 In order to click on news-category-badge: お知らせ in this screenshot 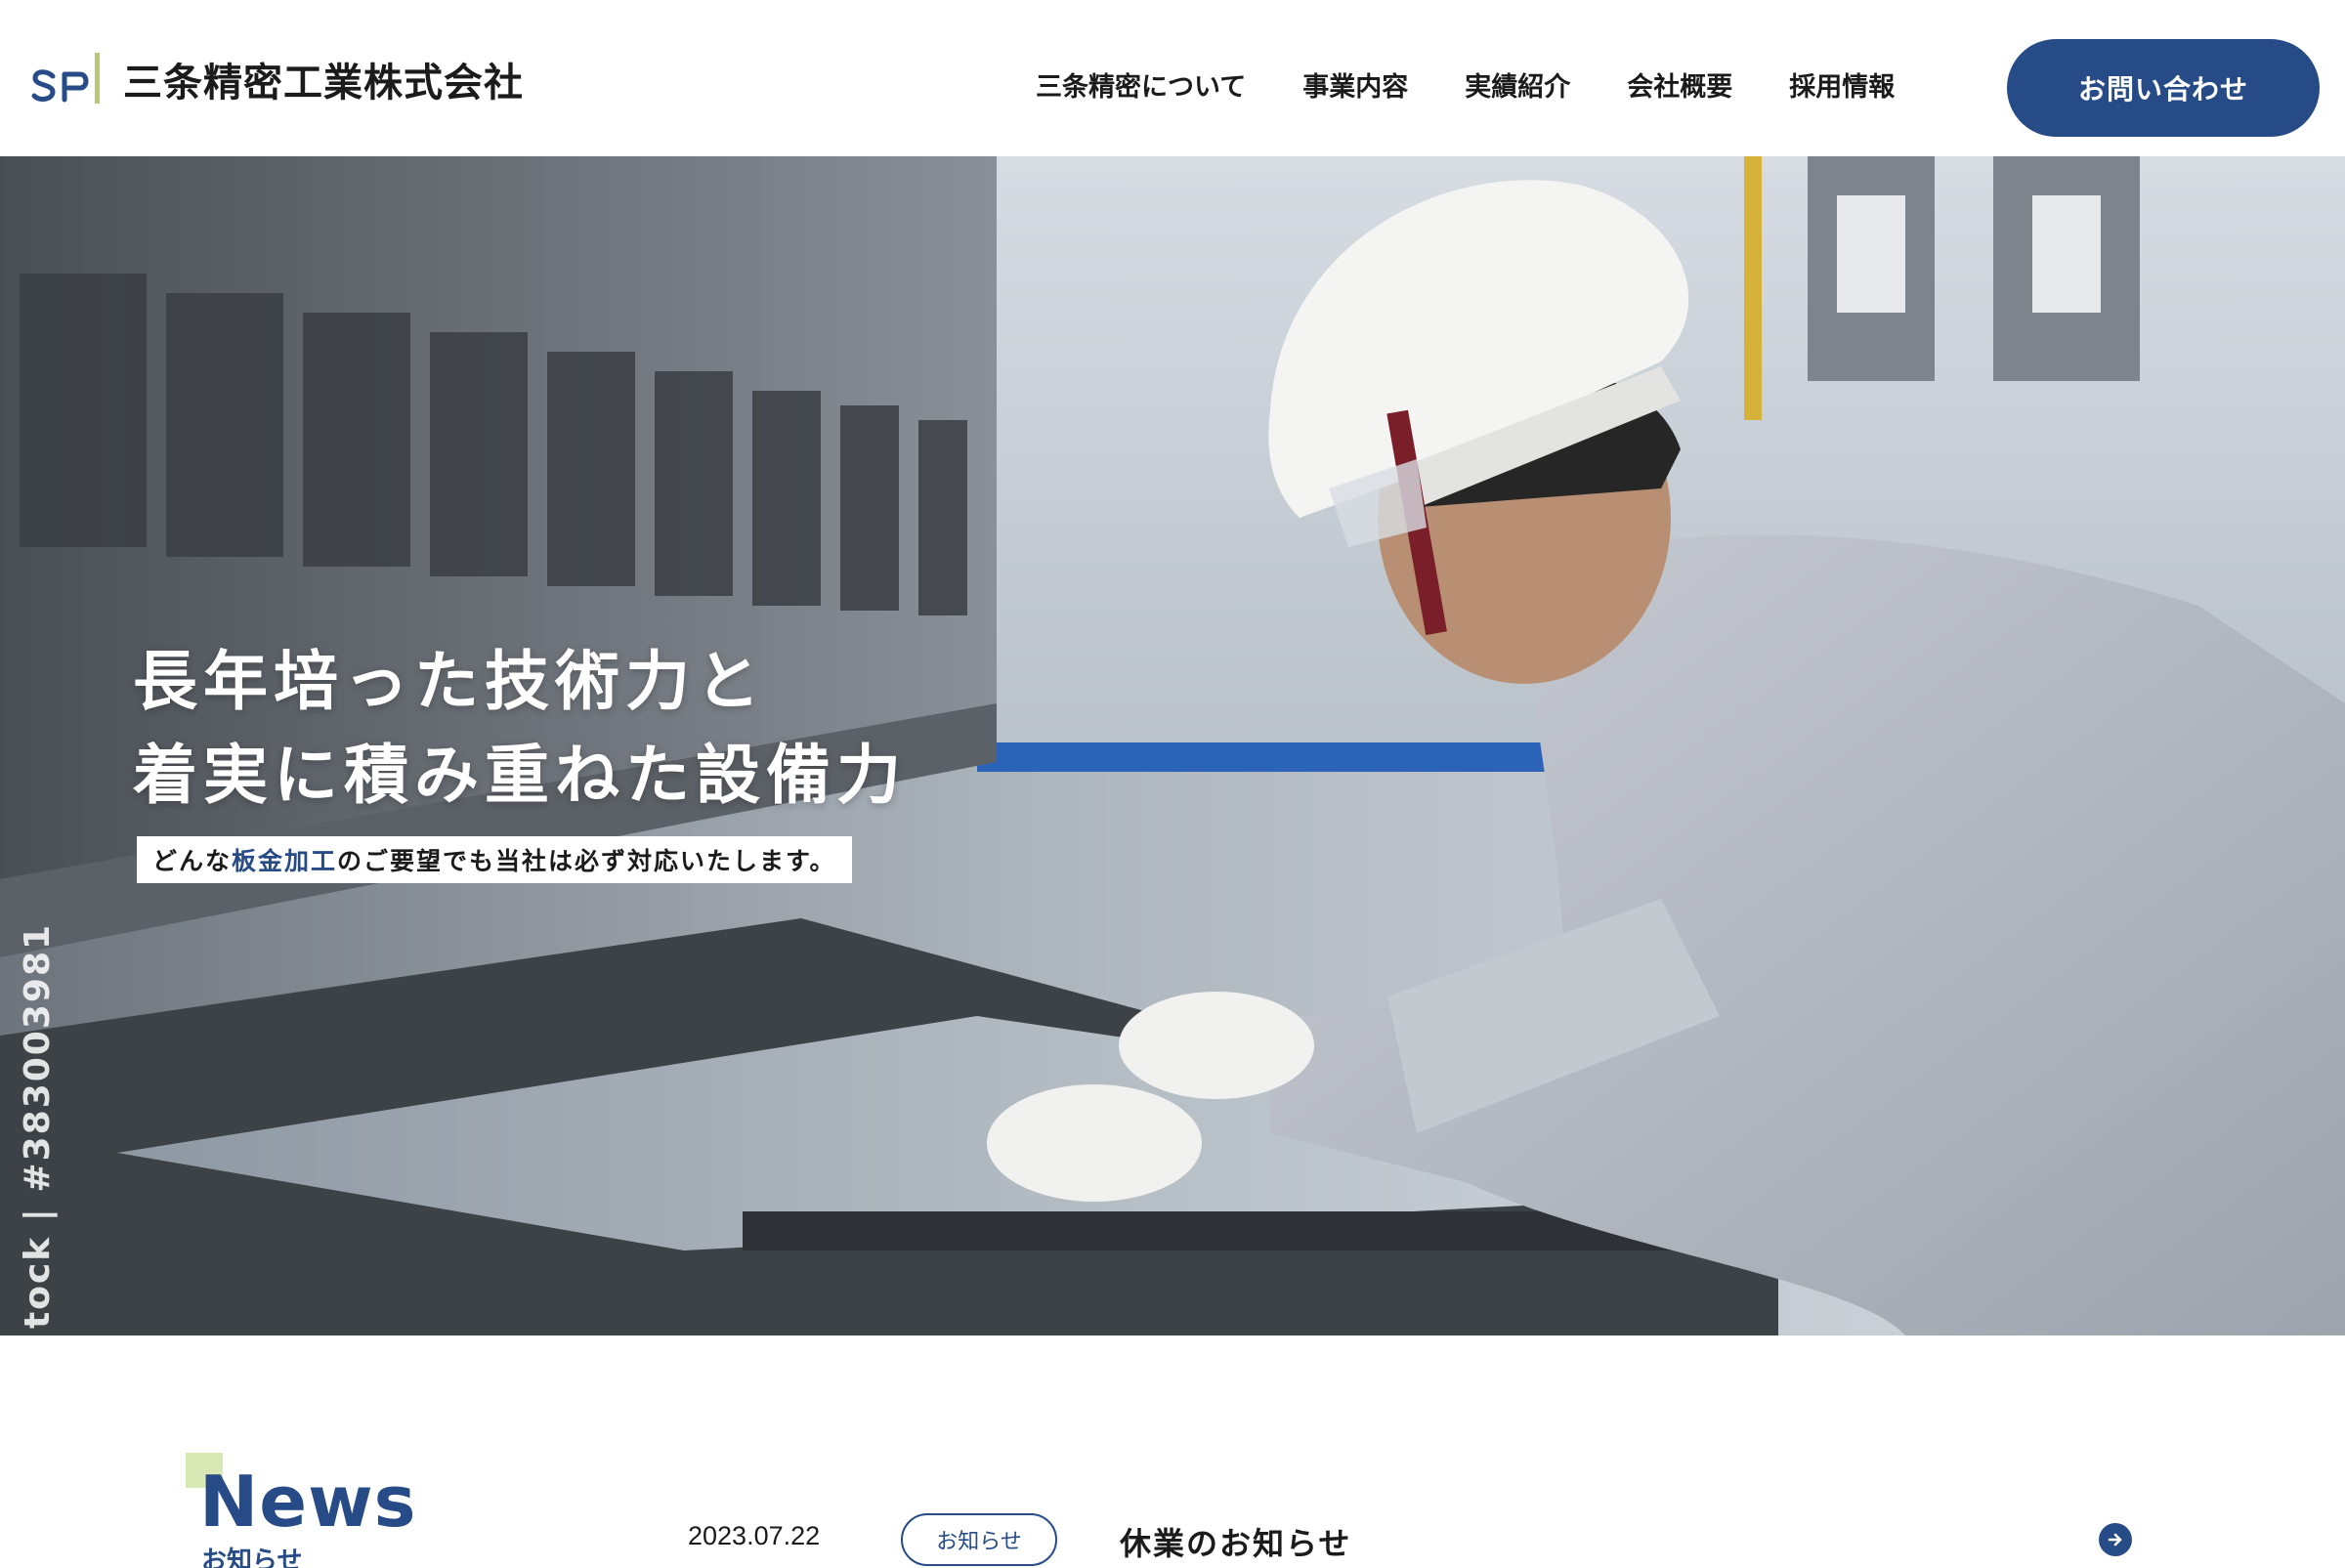, I will do `click(979, 1539)`.